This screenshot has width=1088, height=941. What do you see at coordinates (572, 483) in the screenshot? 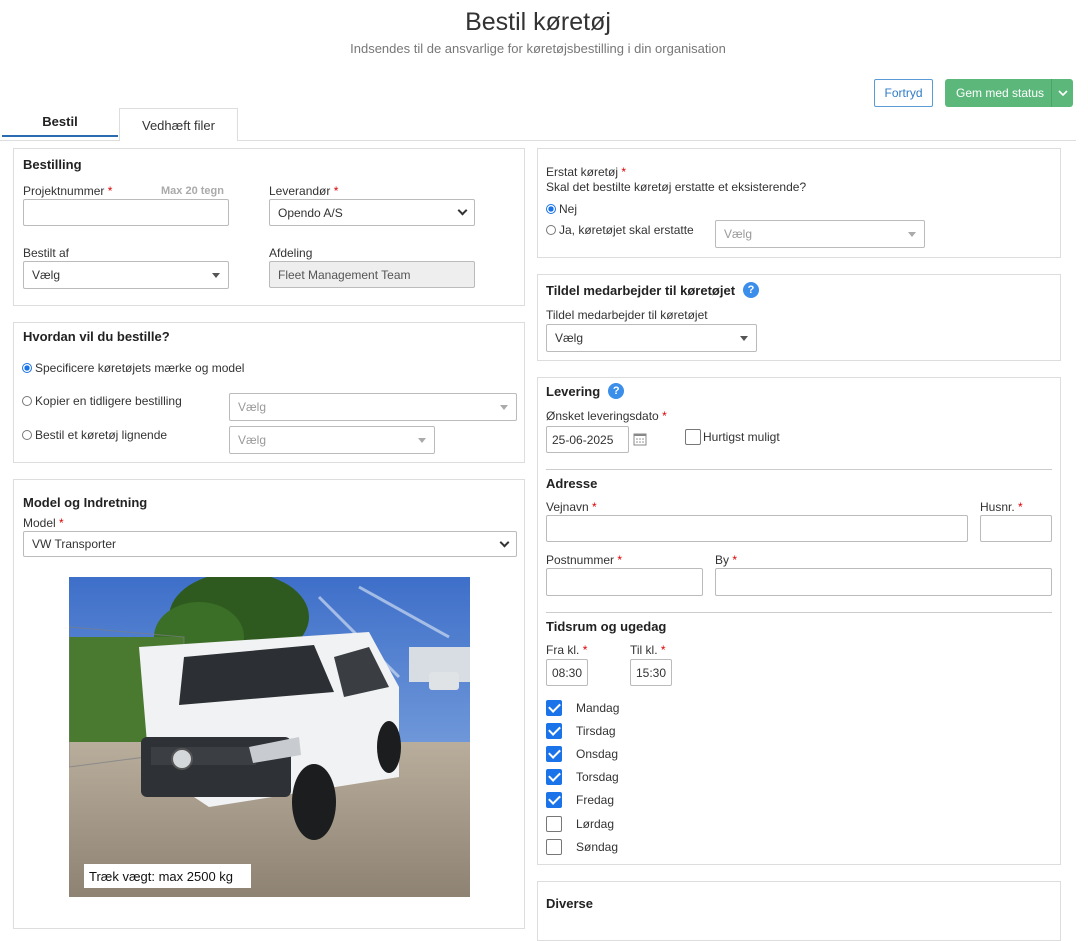
I see `address-heading: Adresse` at bounding box center [572, 483].